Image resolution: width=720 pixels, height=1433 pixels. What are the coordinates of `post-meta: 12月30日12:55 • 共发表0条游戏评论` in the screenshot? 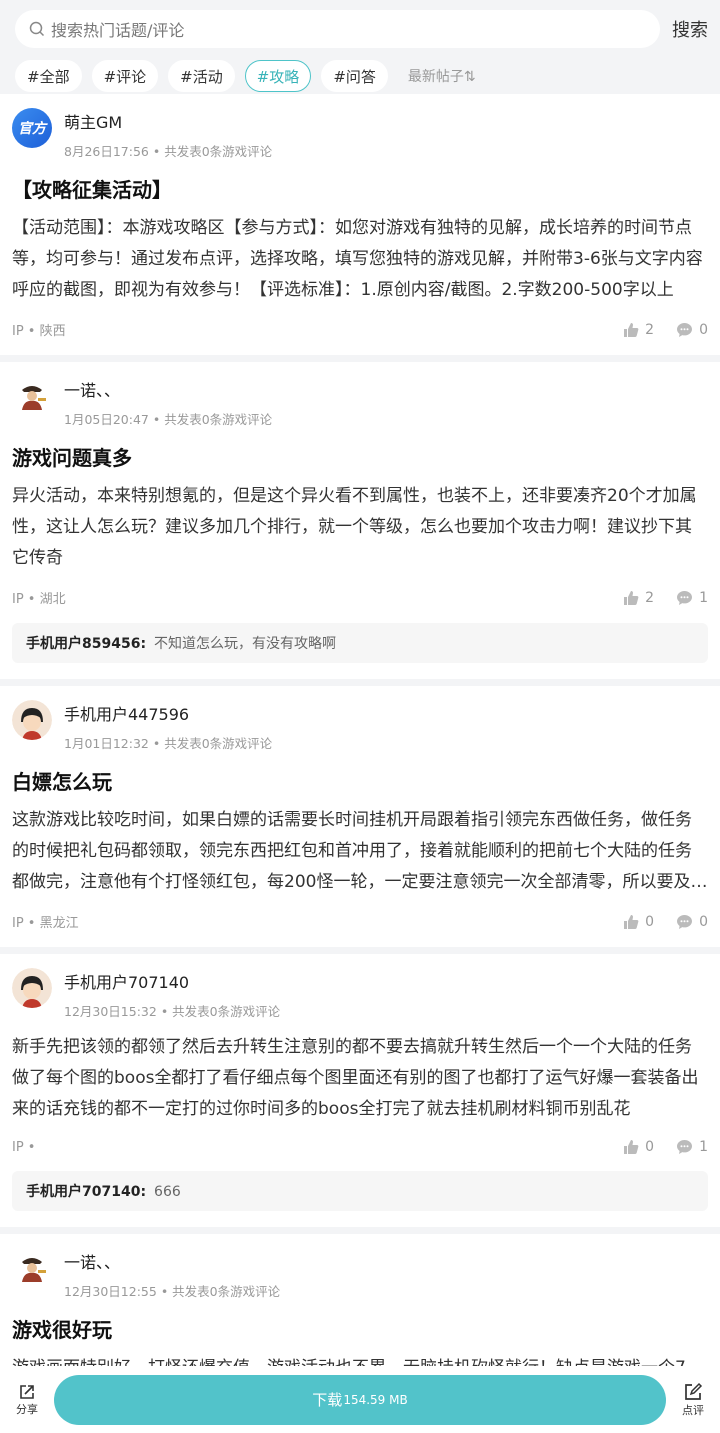 It's located at (172, 1290).